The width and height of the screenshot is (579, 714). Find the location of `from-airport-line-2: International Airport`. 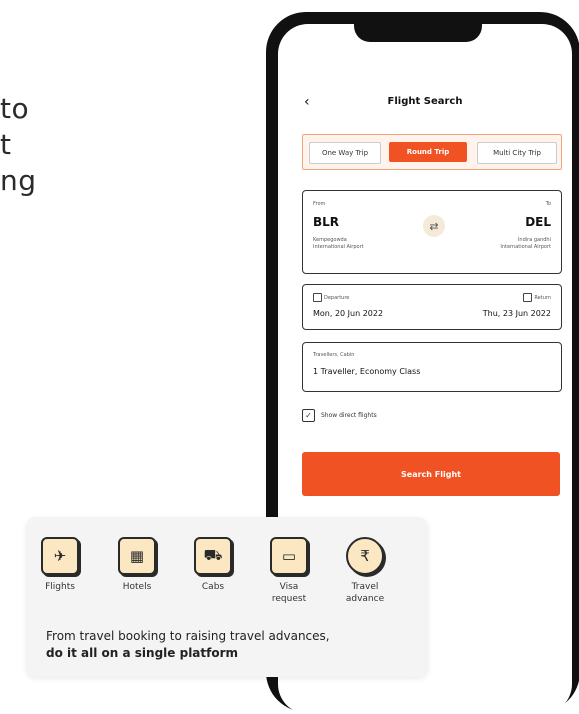

from-airport-line-2: International Airport is located at coordinates (338, 247).